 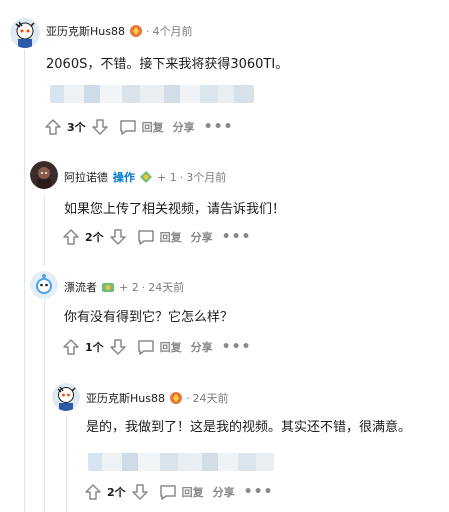 I want to click on vote-controls: 3个, so click(x=76, y=127).